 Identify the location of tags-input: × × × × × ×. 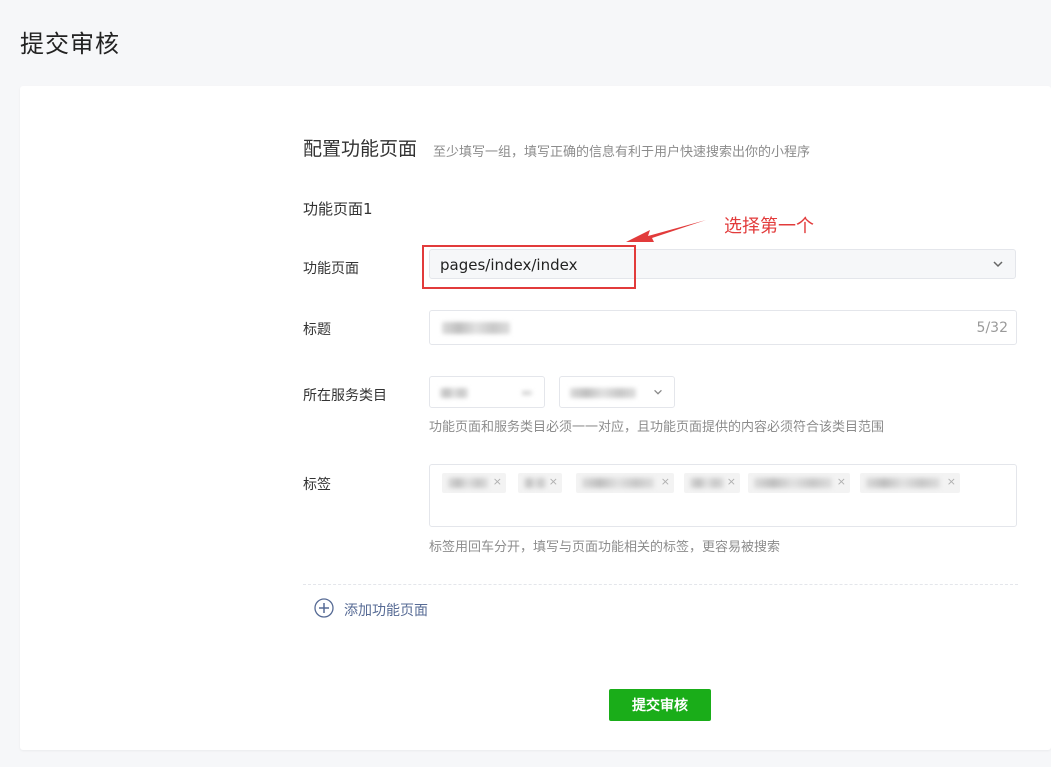
(723, 495).